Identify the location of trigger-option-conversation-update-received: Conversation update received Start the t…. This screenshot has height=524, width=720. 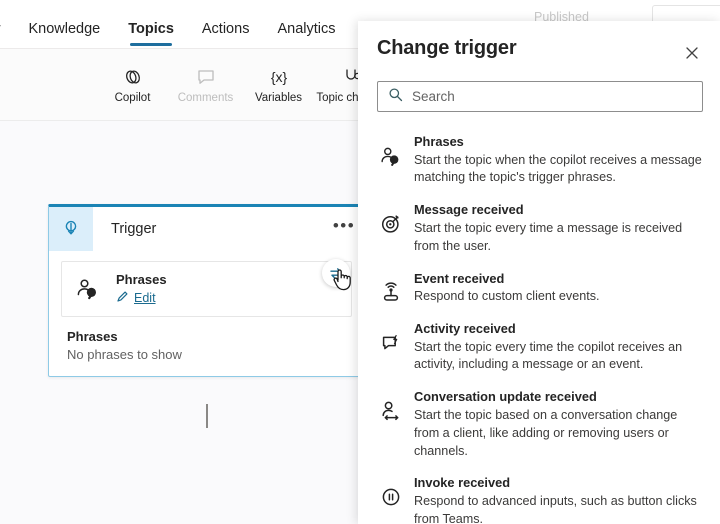
(541, 424).